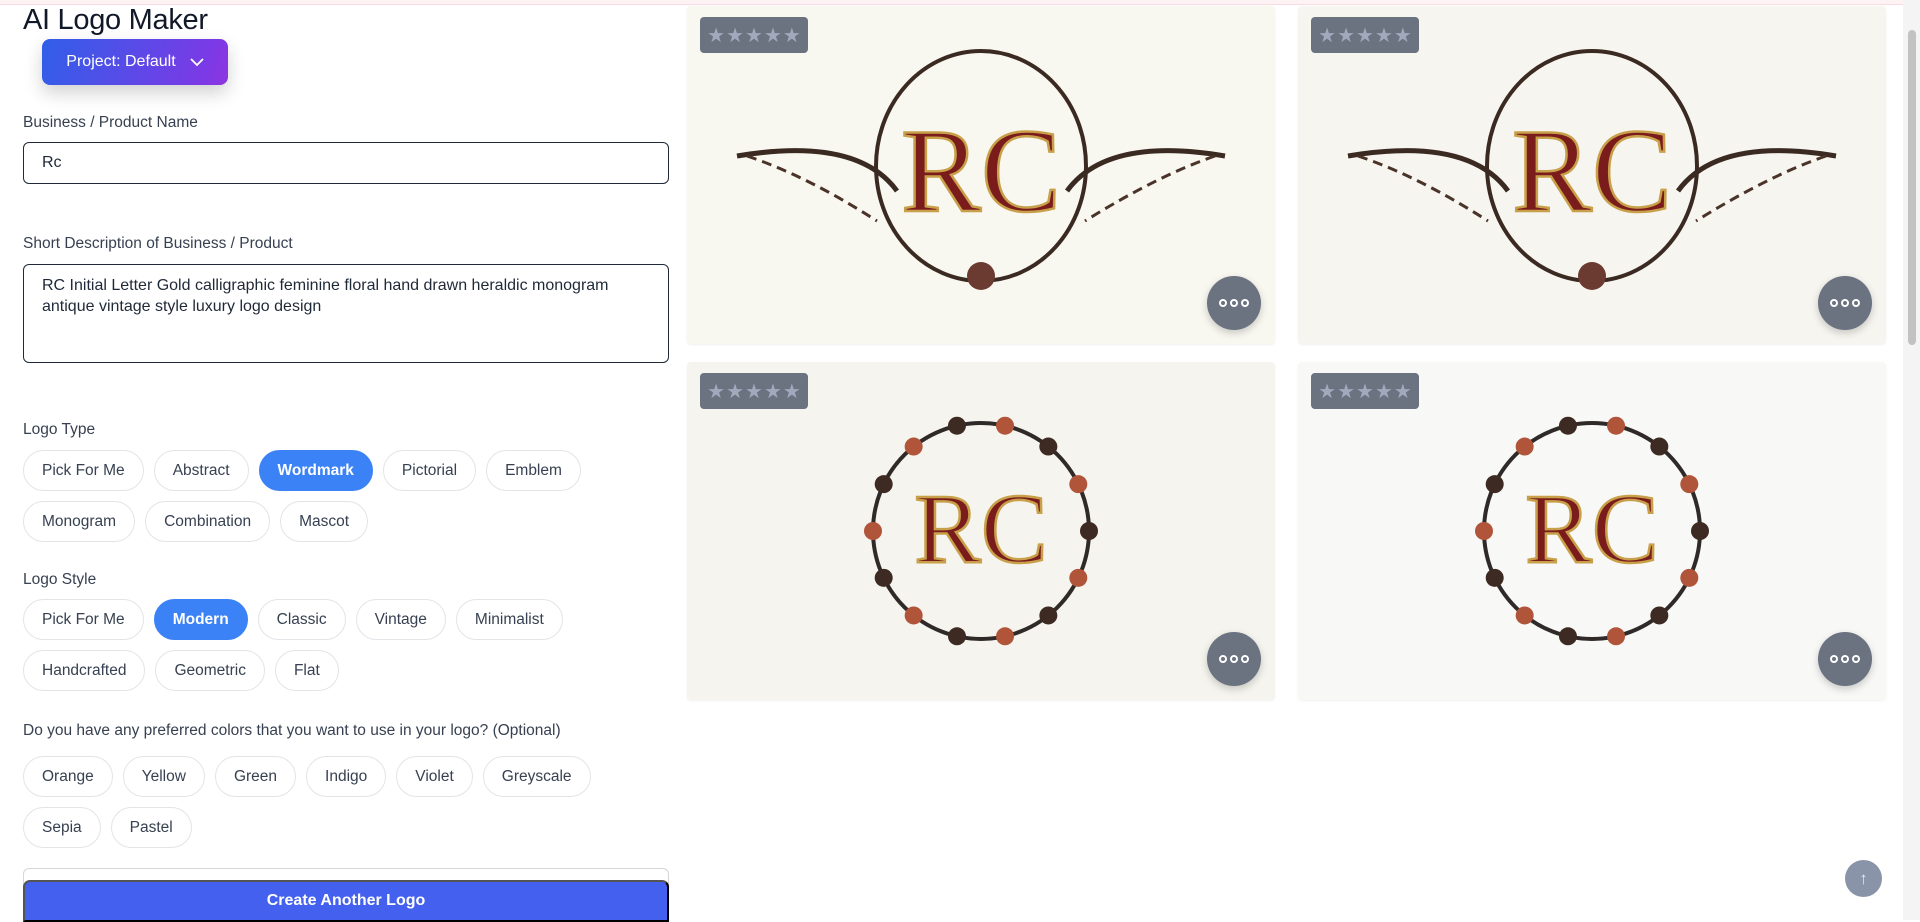  I want to click on logo-type-label: Logo Type, so click(59, 429).